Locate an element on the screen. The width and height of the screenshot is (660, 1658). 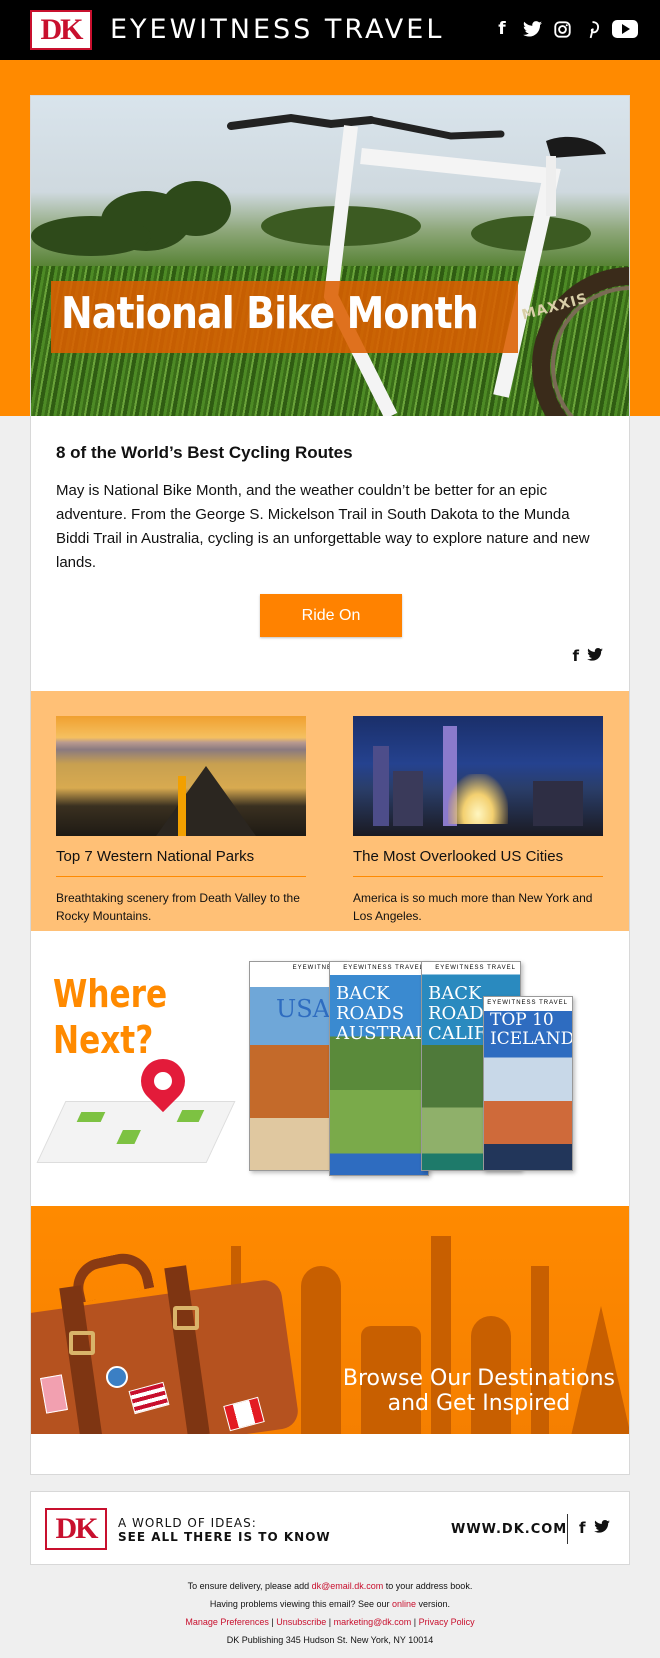
footer-divider is located at coordinates (567, 1529).